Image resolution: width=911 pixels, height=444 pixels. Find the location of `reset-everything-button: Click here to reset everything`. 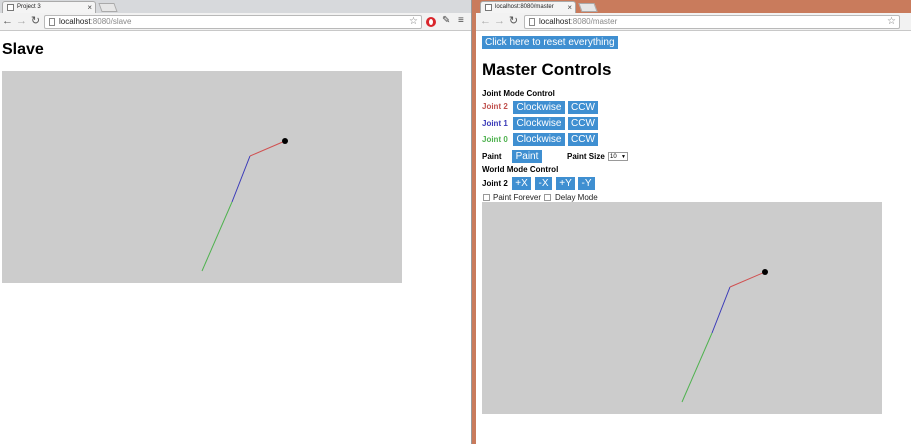

reset-everything-button: Click here to reset everything is located at coordinates (550, 42).